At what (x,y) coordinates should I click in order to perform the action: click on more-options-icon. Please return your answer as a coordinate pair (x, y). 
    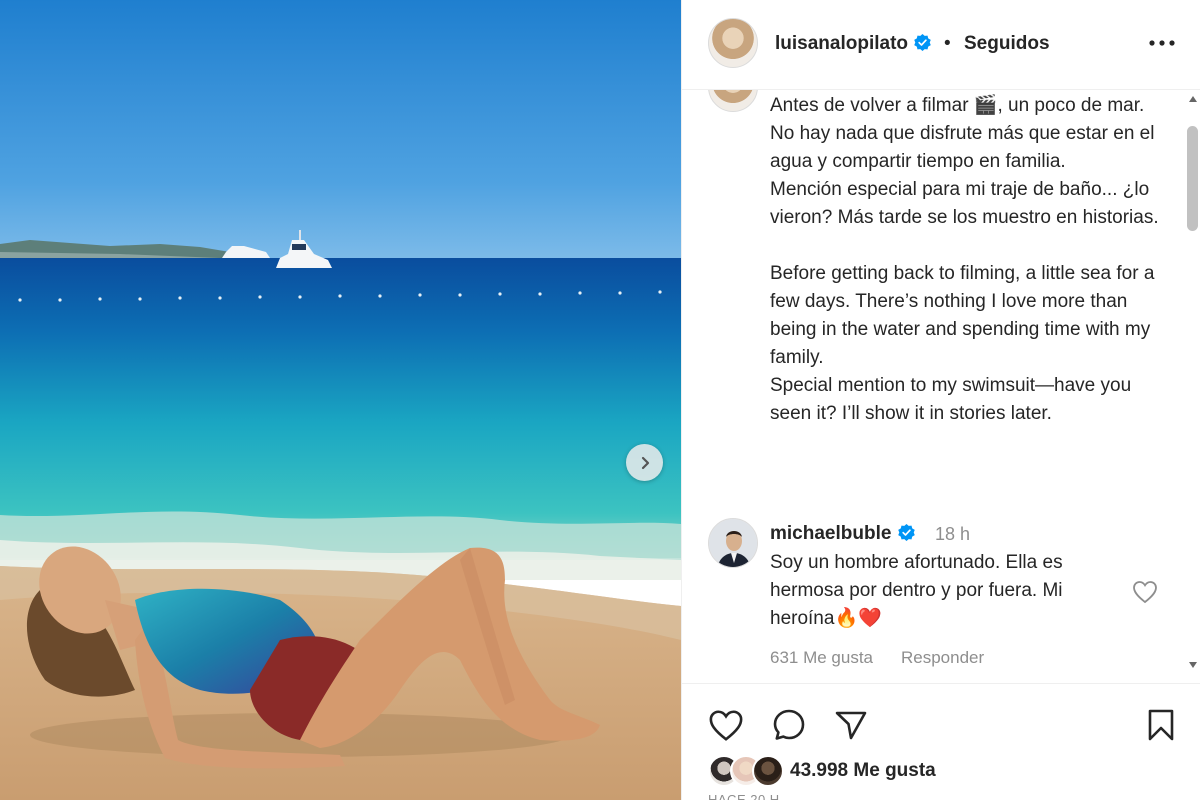
    Looking at the image, I should click on (1162, 43).